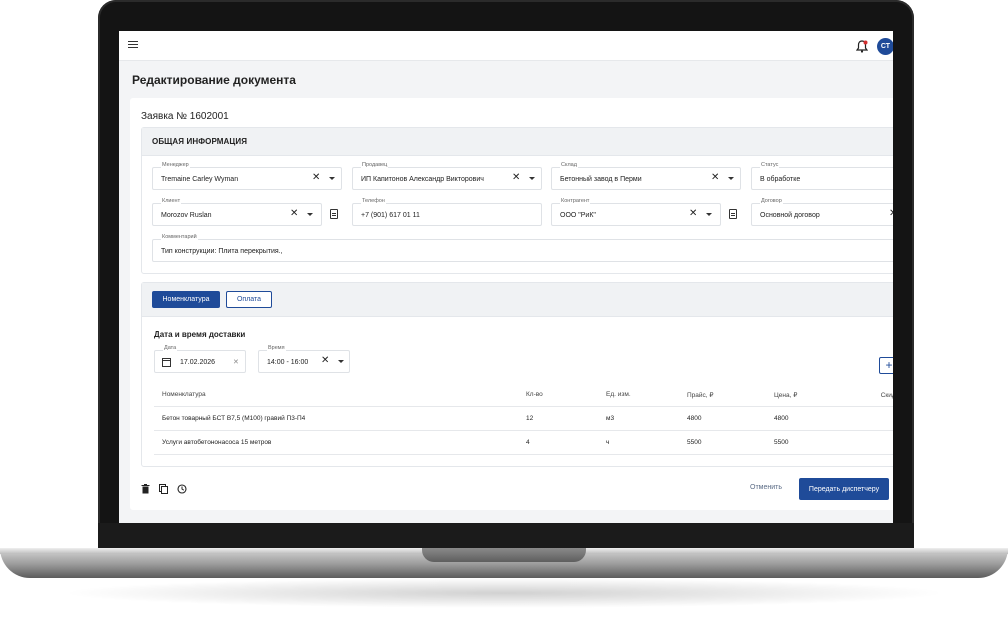 This screenshot has height=635, width=1008. I want to click on field-value: ИП Капитонов Александр Викторович, so click(422, 179).